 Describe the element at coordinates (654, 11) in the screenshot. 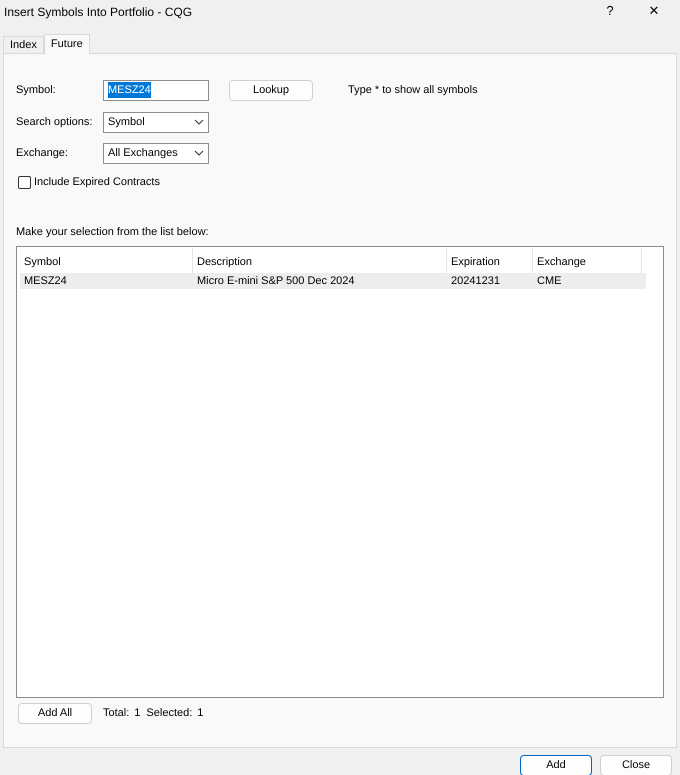

I see `close-button: ✕` at that location.